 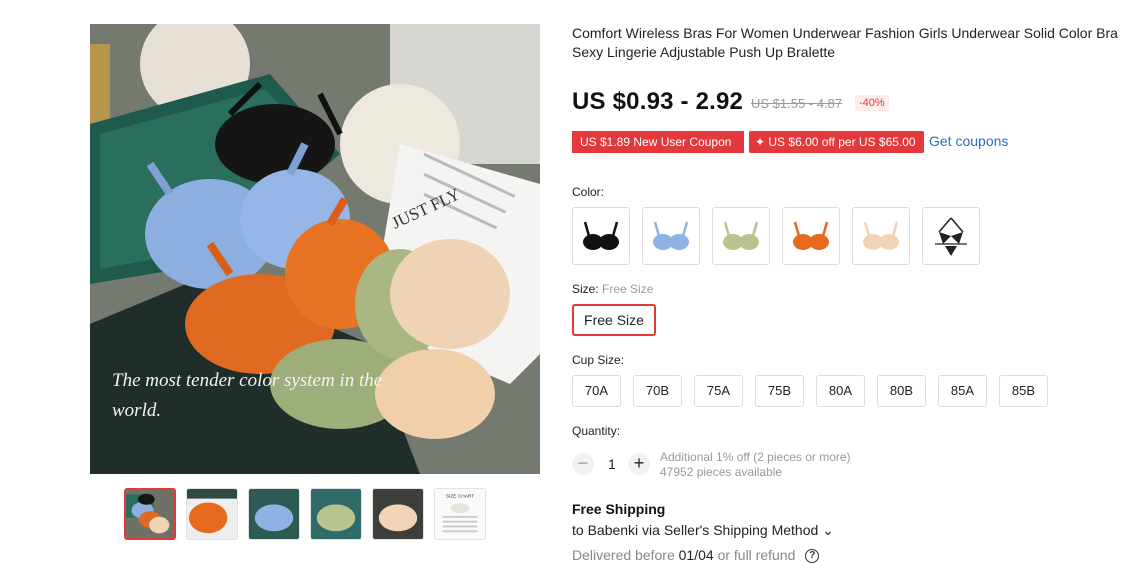 What do you see at coordinates (583, 464) in the screenshot?
I see `quantity-decrease-button: −` at bounding box center [583, 464].